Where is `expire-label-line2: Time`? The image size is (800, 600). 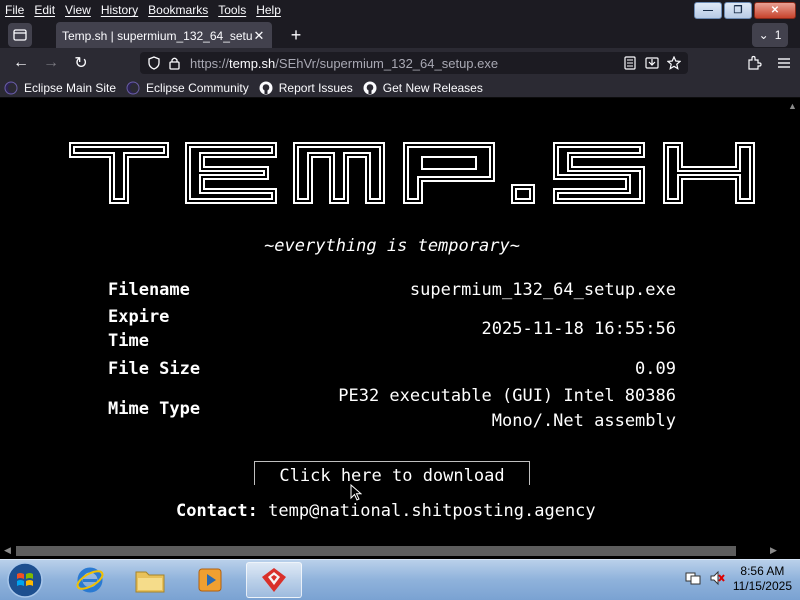 expire-label-line2: Time is located at coordinates (128, 341).